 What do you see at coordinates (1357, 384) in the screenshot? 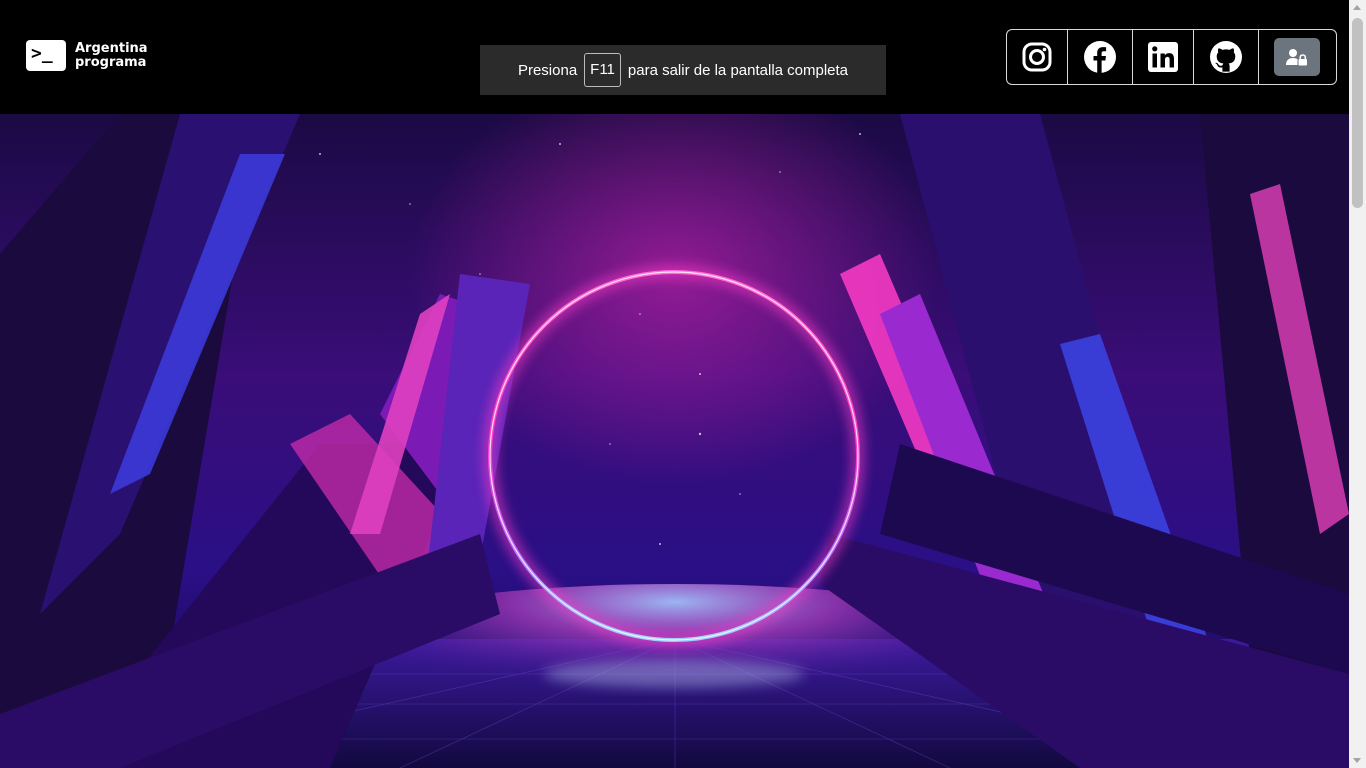
I see `vertical-scrollbar` at bounding box center [1357, 384].